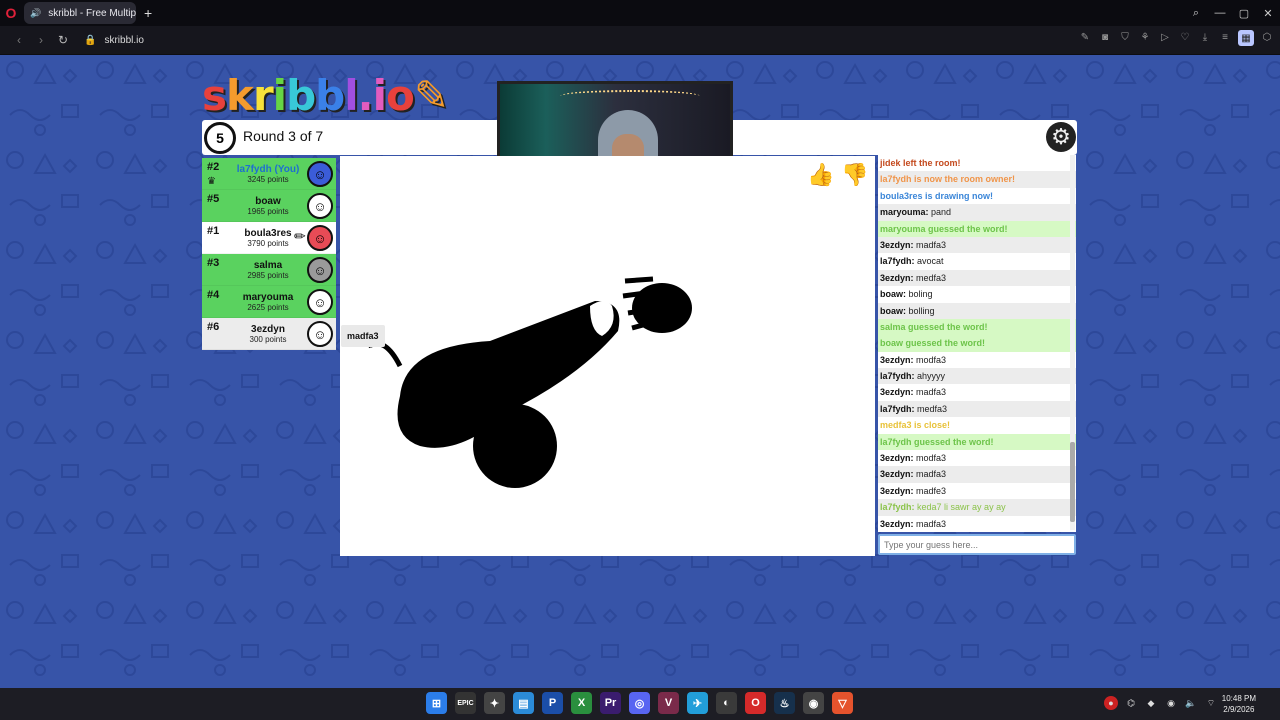 The image size is (1280, 720). I want to click on translate-icon: ⚘, so click(1145, 37).